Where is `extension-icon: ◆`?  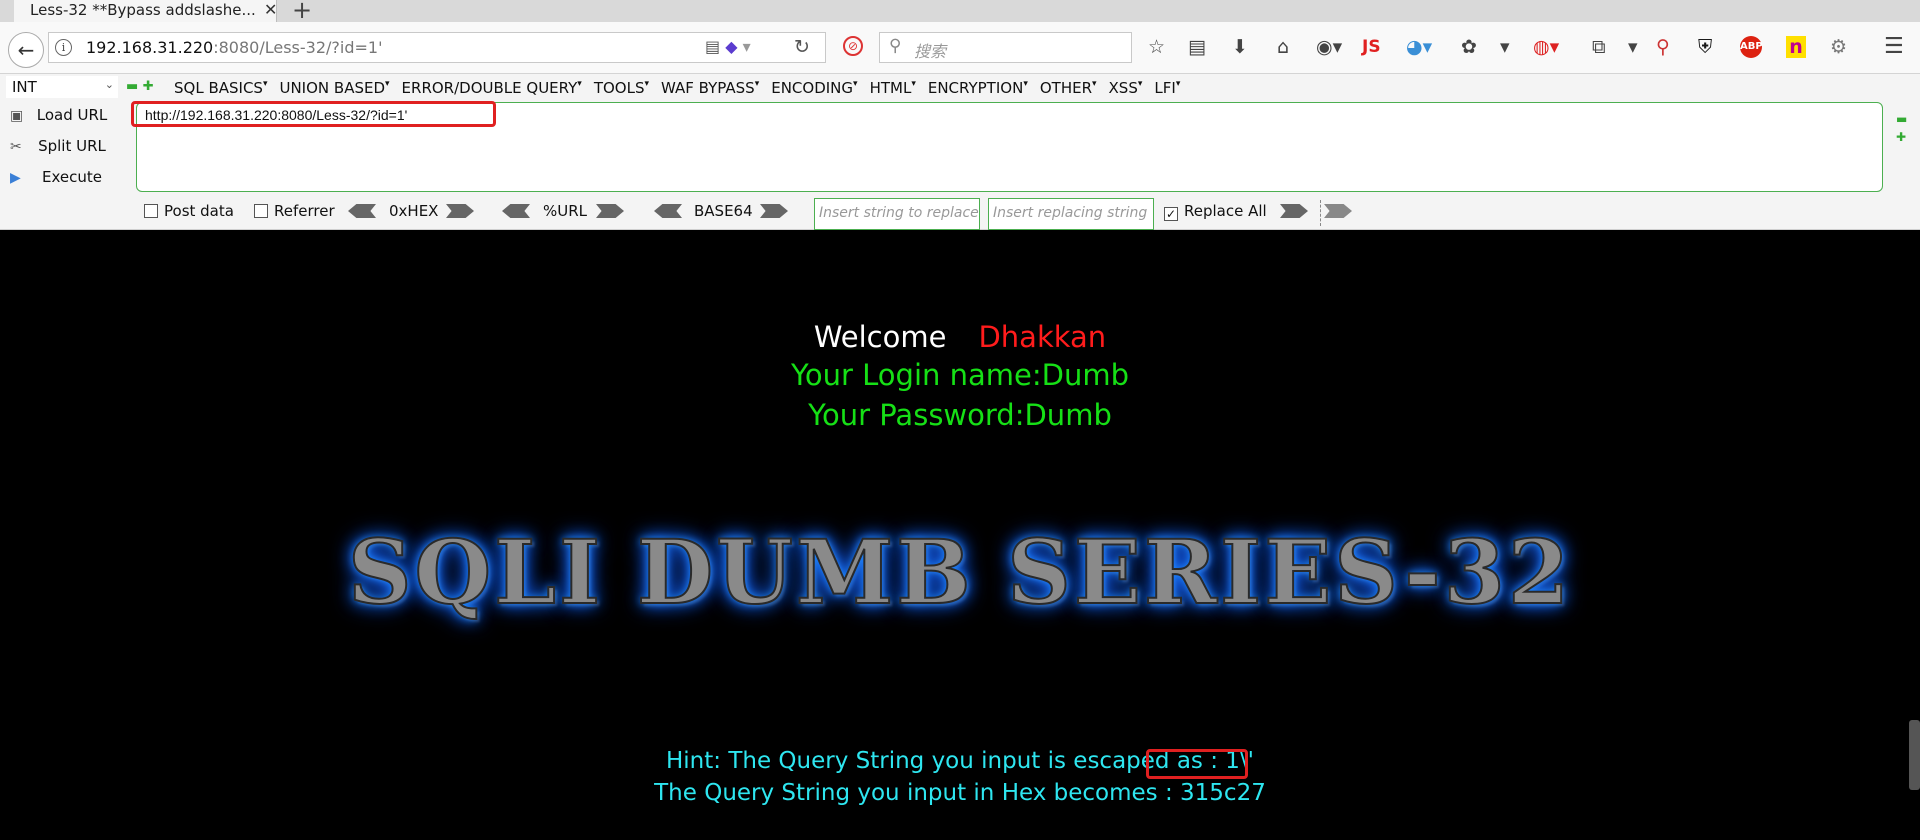 extension-icon: ◆ is located at coordinates (731, 46).